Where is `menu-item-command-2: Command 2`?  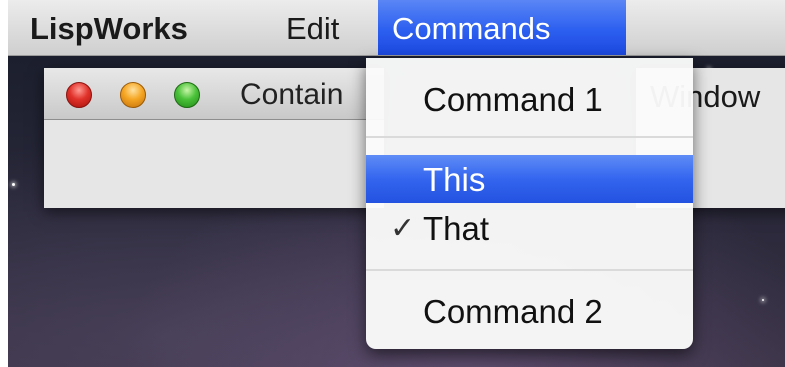 menu-item-command-2: Command 2 is located at coordinates (529, 311).